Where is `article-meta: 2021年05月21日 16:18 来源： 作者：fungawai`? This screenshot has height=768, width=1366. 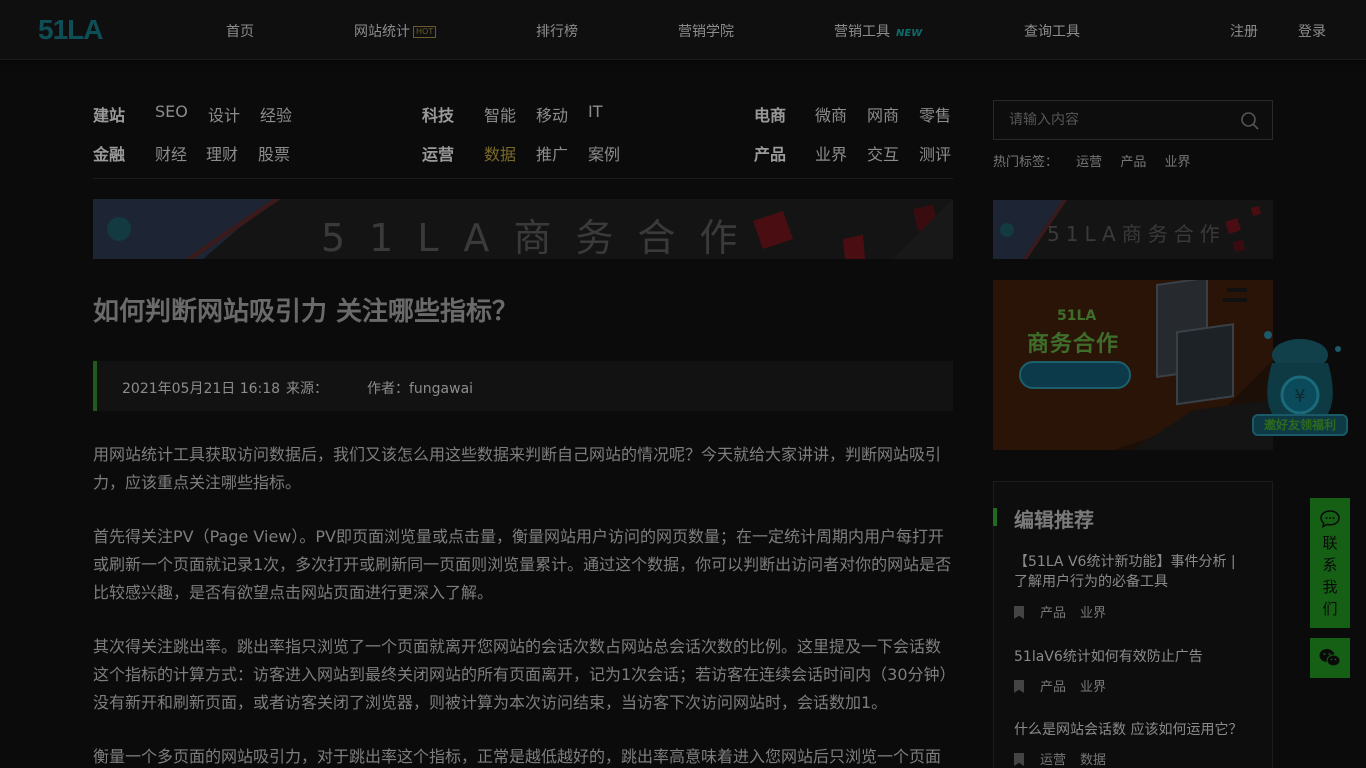 article-meta: 2021年05月21日 16:18 来源： 作者：fungawai is located at coordinates (523, 386).